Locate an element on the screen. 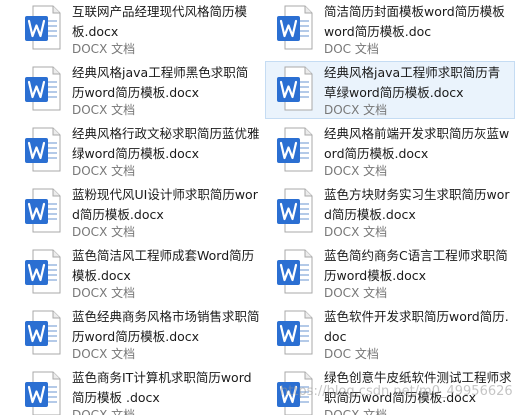 This screenshot has width=518, height=415. file-item: 互联网产品经理现代风格简历模板.docx DOCX 文档 is located at coordinates (138, 29).